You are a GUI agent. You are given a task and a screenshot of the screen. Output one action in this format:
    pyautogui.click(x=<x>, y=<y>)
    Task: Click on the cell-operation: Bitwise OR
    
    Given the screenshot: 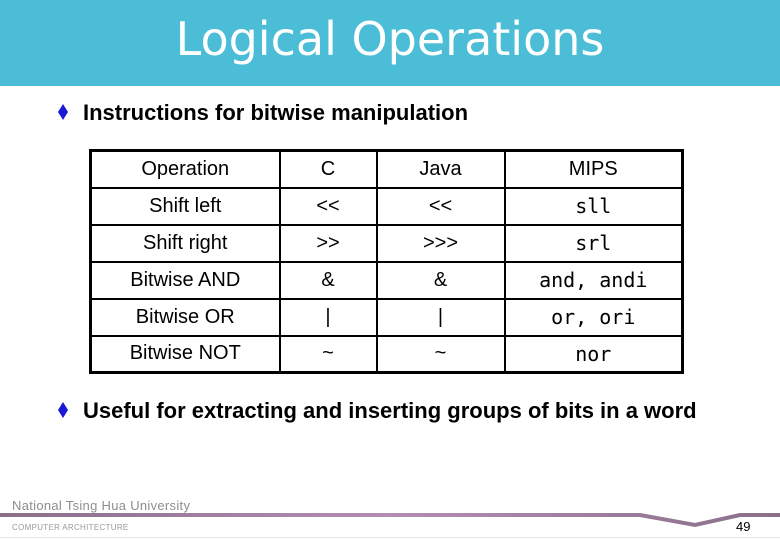 What is the action you would take?
    pyautogui.click(x=185, y=317)
    